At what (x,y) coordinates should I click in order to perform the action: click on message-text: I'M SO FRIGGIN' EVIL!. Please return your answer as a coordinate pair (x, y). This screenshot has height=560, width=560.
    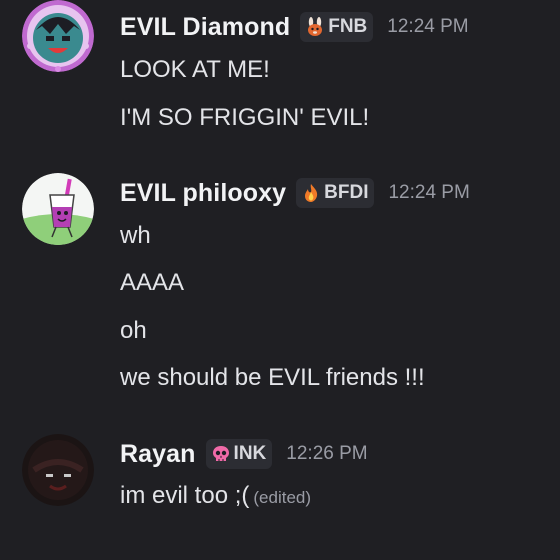
    Looking at the image, I should click on (245, 117).